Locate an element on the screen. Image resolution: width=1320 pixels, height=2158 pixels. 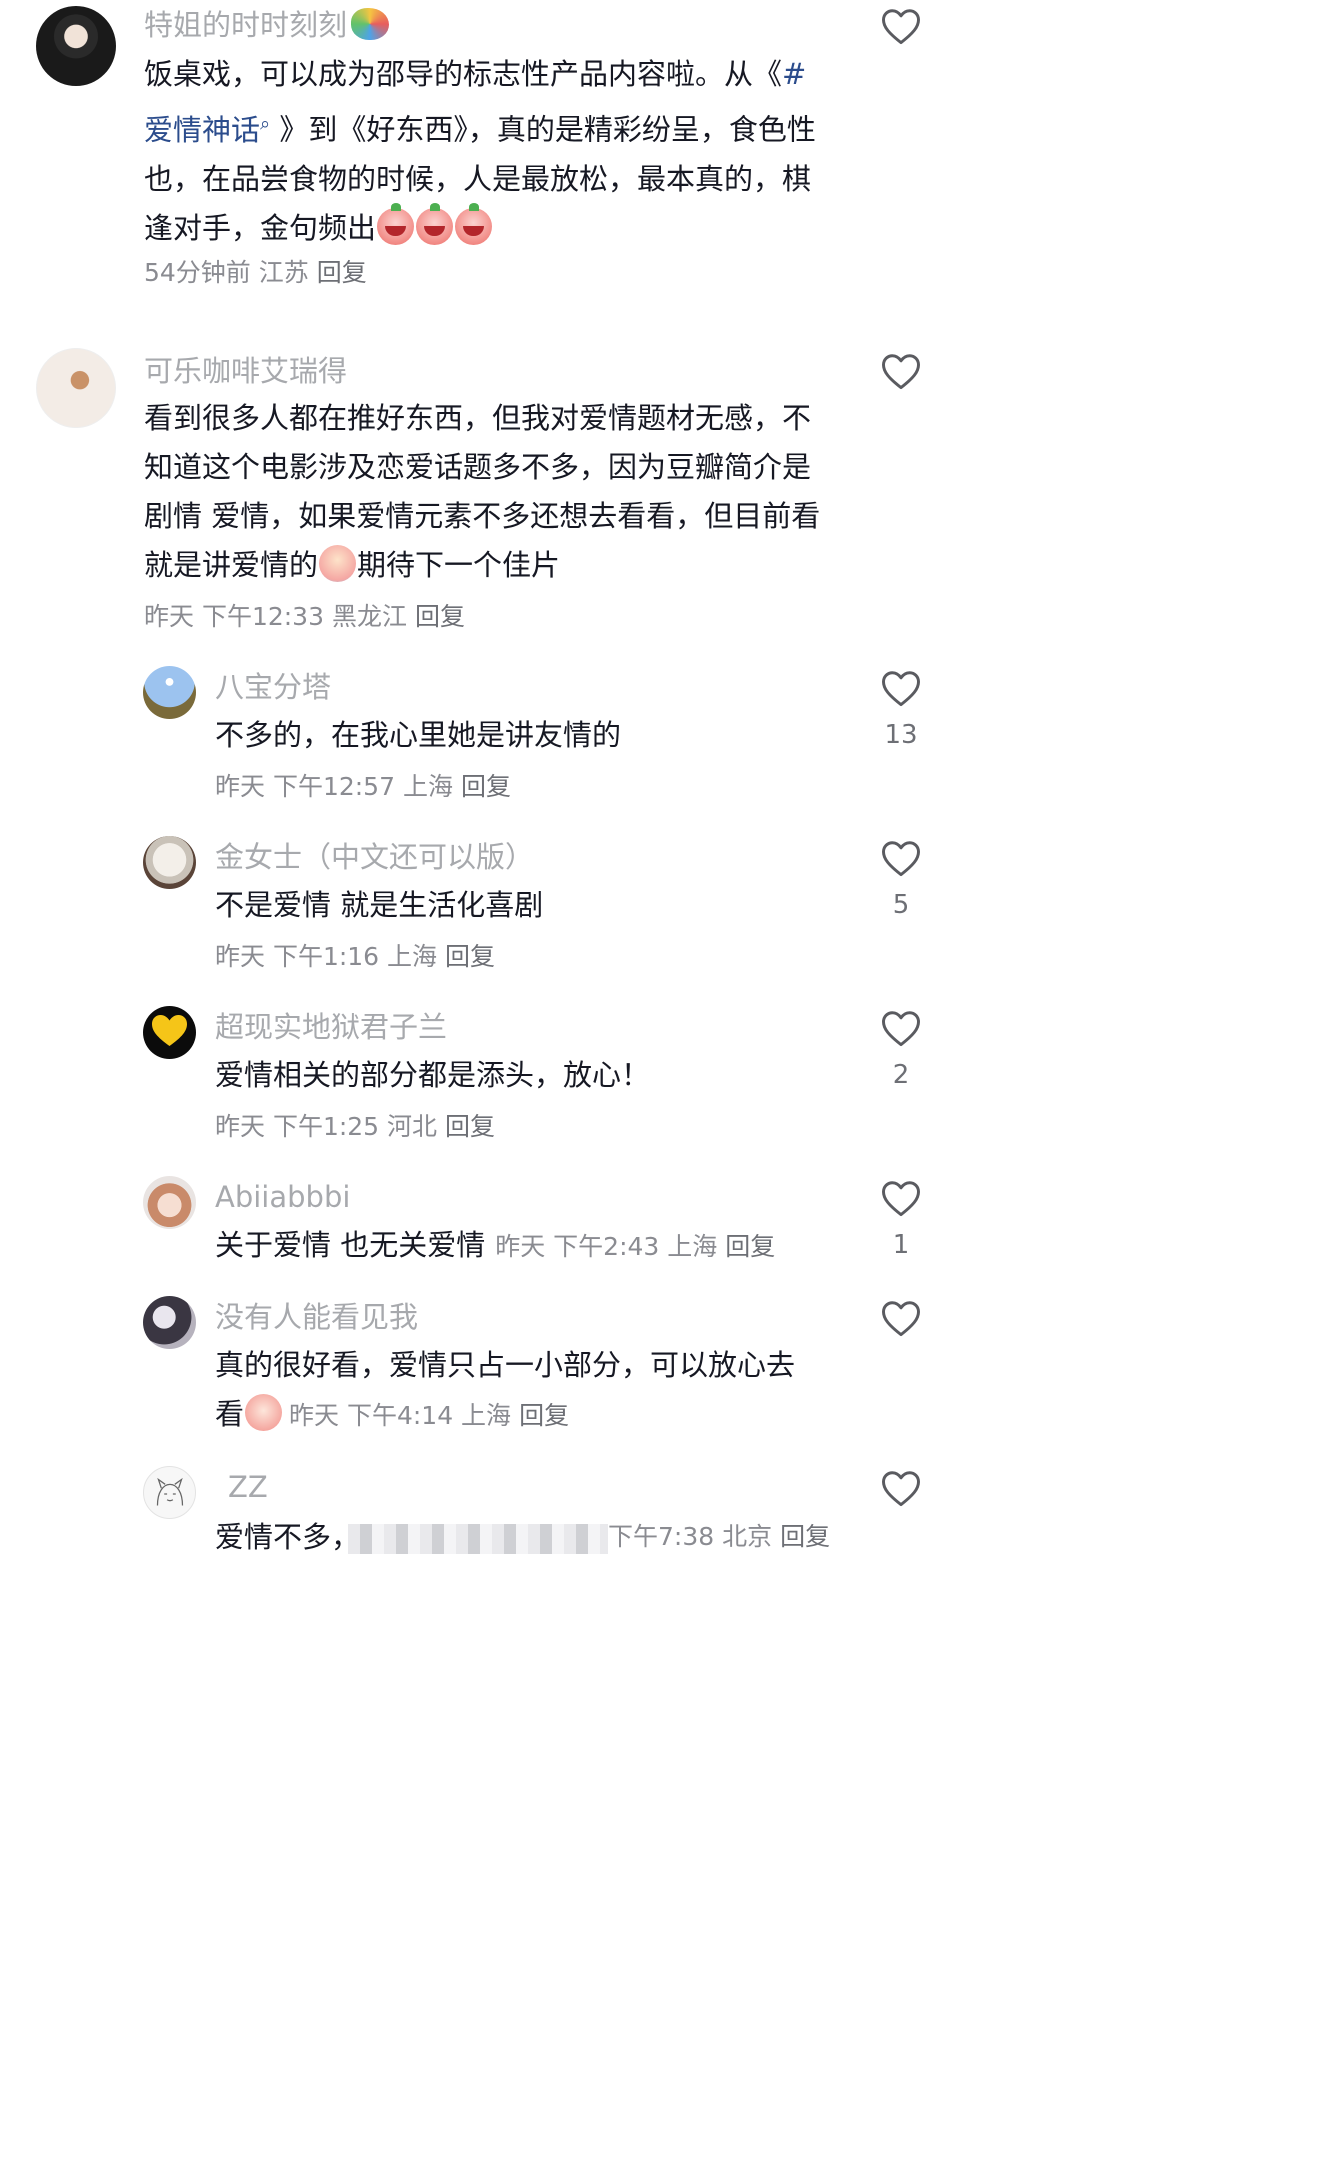
comment-meta: 54分钟前 江苏 回复 is located at coordinates (255, 272).